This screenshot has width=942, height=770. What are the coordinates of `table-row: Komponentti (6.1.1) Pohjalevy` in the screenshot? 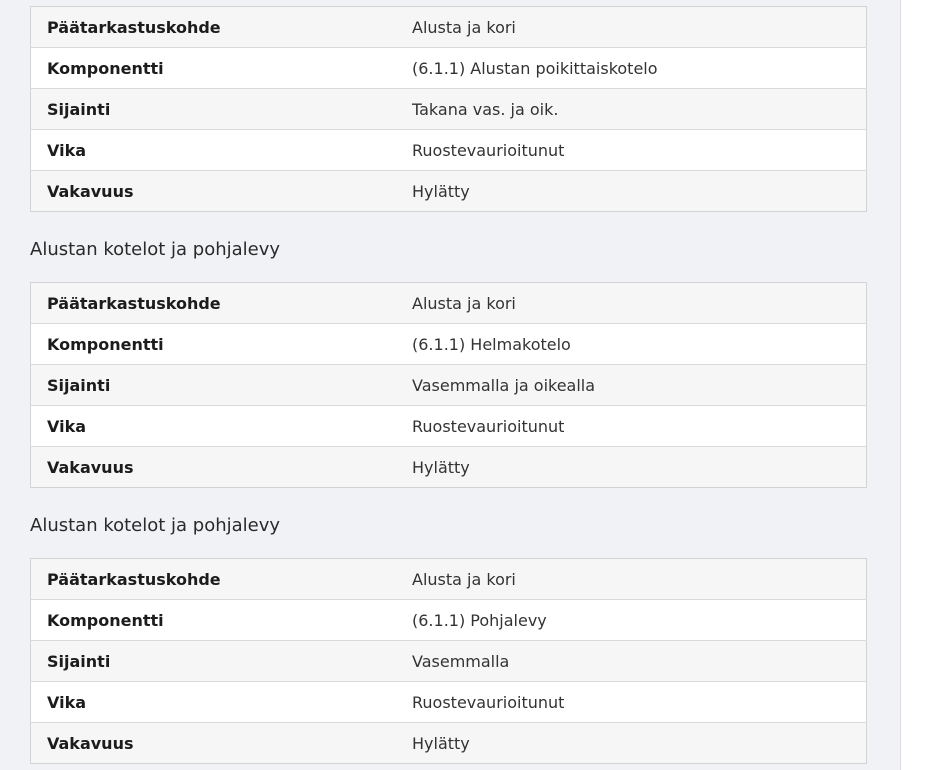 It's located at (448, 620).